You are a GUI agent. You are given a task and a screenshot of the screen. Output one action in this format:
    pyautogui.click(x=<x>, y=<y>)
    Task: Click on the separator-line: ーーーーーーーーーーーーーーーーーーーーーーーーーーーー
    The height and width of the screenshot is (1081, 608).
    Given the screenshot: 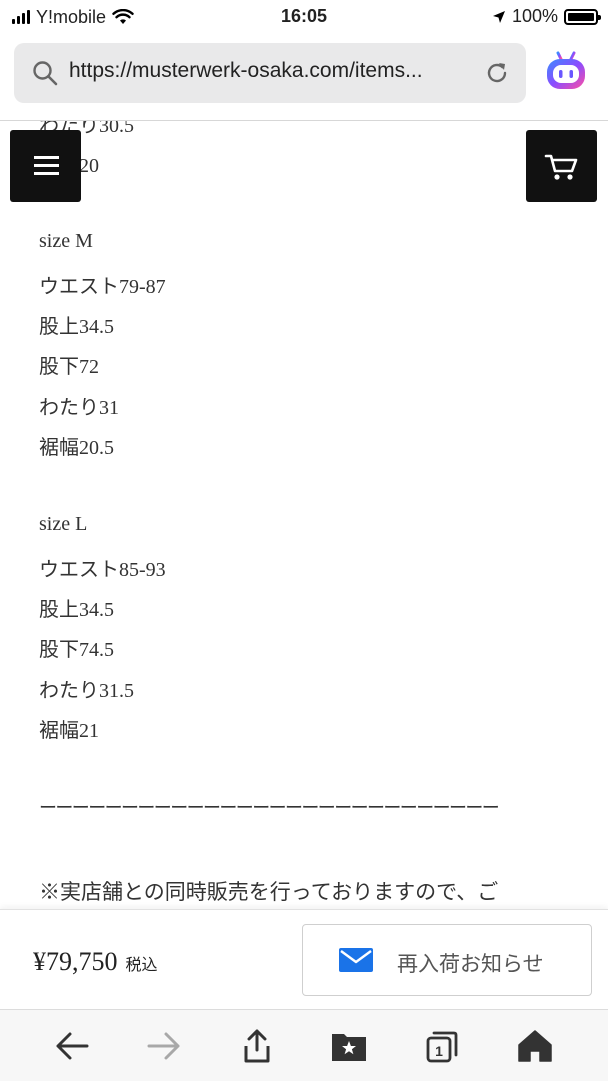 What is the action you would take?
    pyautogui.click(x=269, y=808)
    